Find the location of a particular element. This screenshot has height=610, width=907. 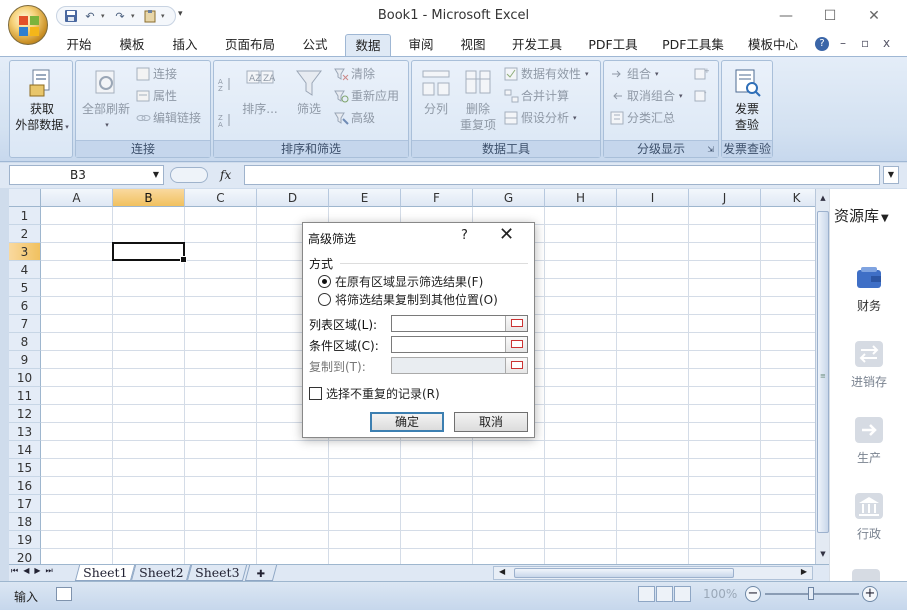

column-header-e: E is located at coordinates (365, 198).